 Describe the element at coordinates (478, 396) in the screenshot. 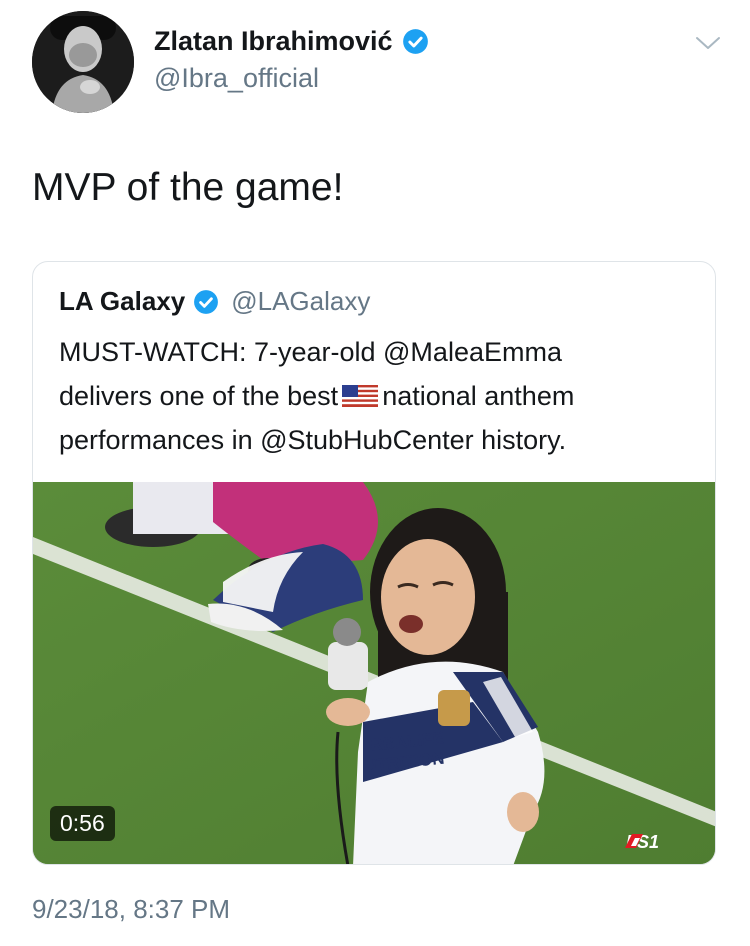

I see `quoted-text-fragment: national anthem` at that location.